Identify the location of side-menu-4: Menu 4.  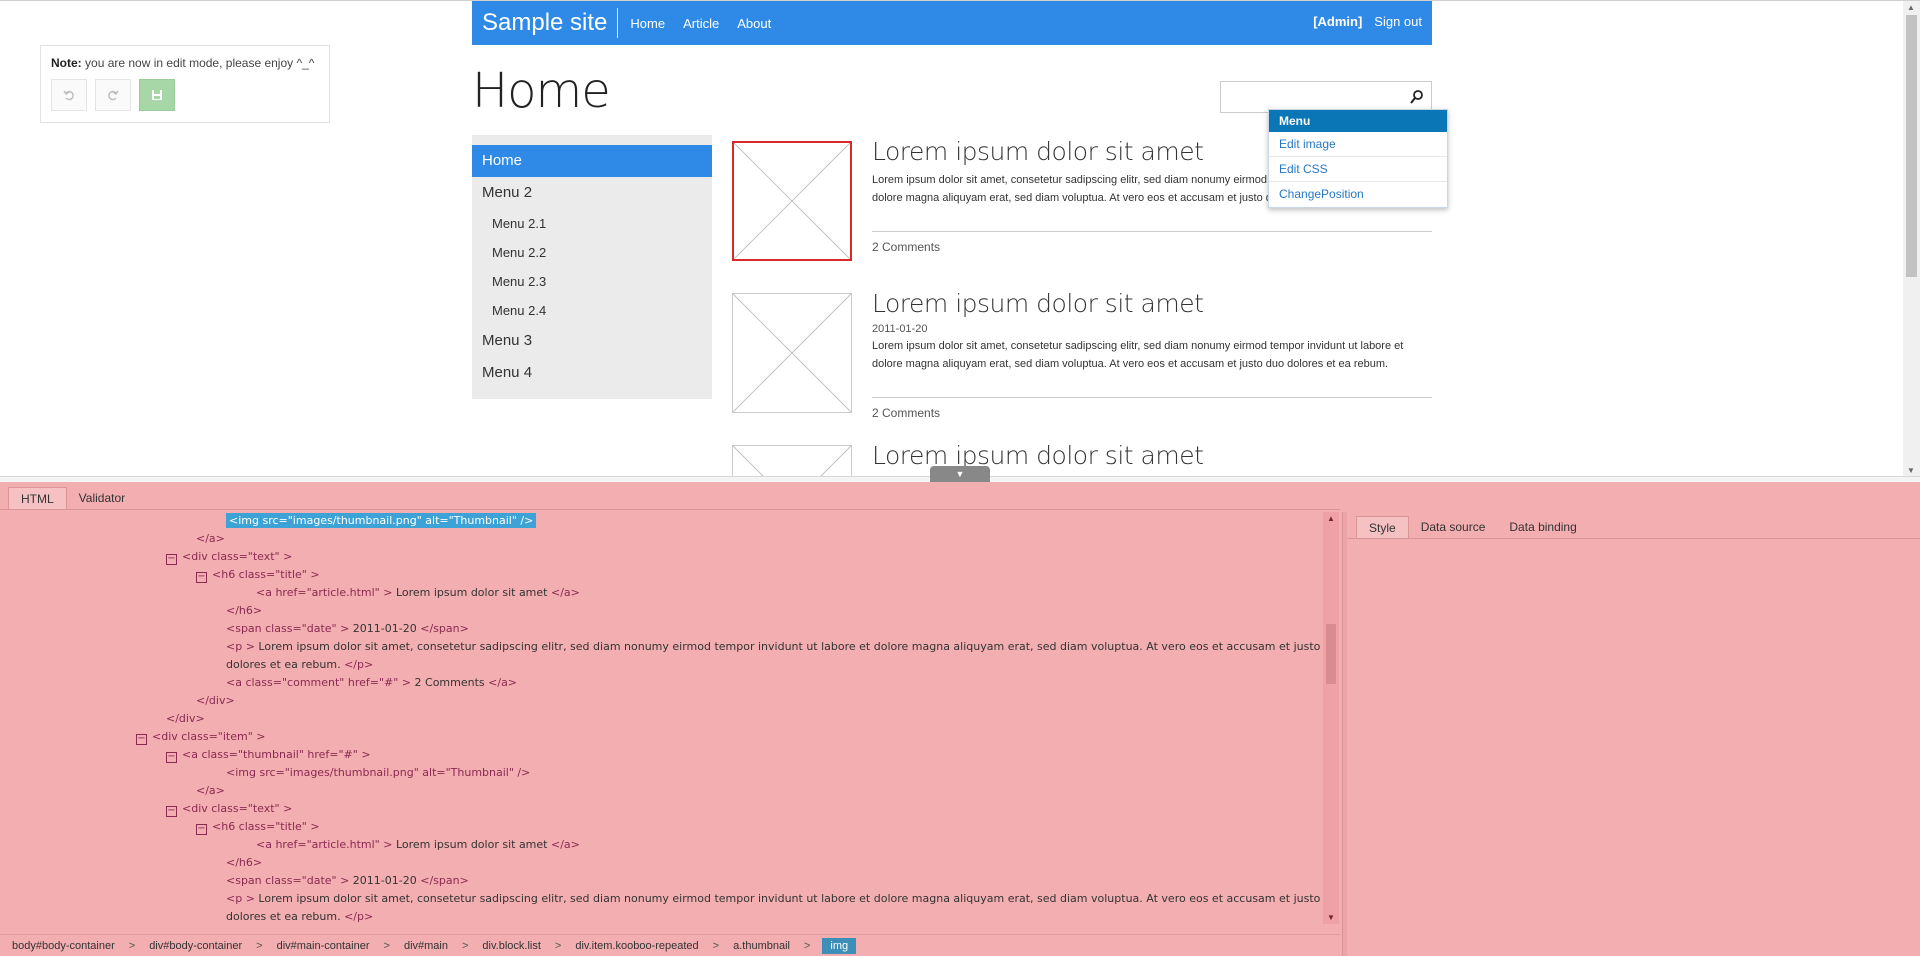
(592, 373).